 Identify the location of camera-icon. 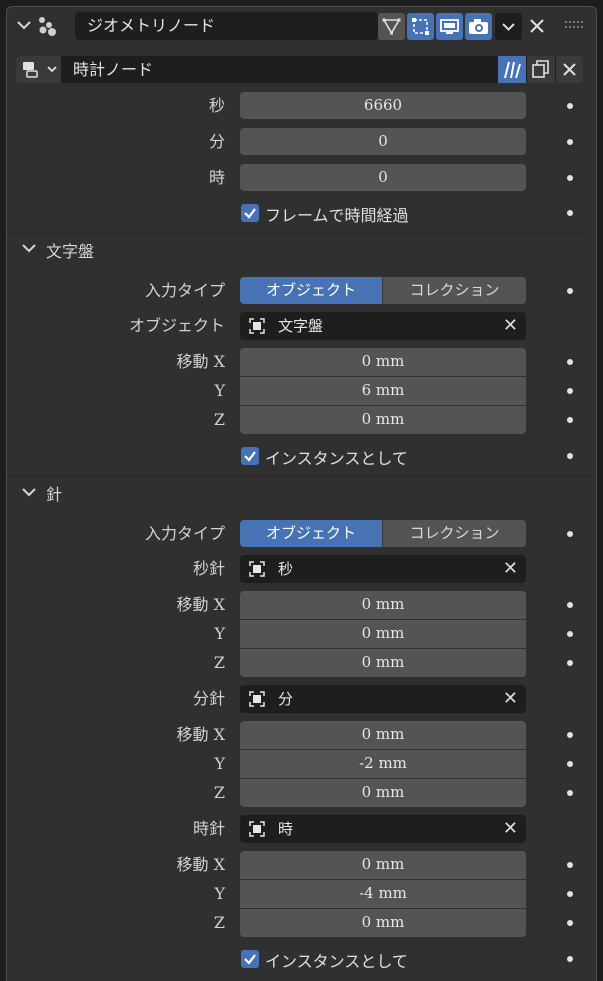
(478, 26).